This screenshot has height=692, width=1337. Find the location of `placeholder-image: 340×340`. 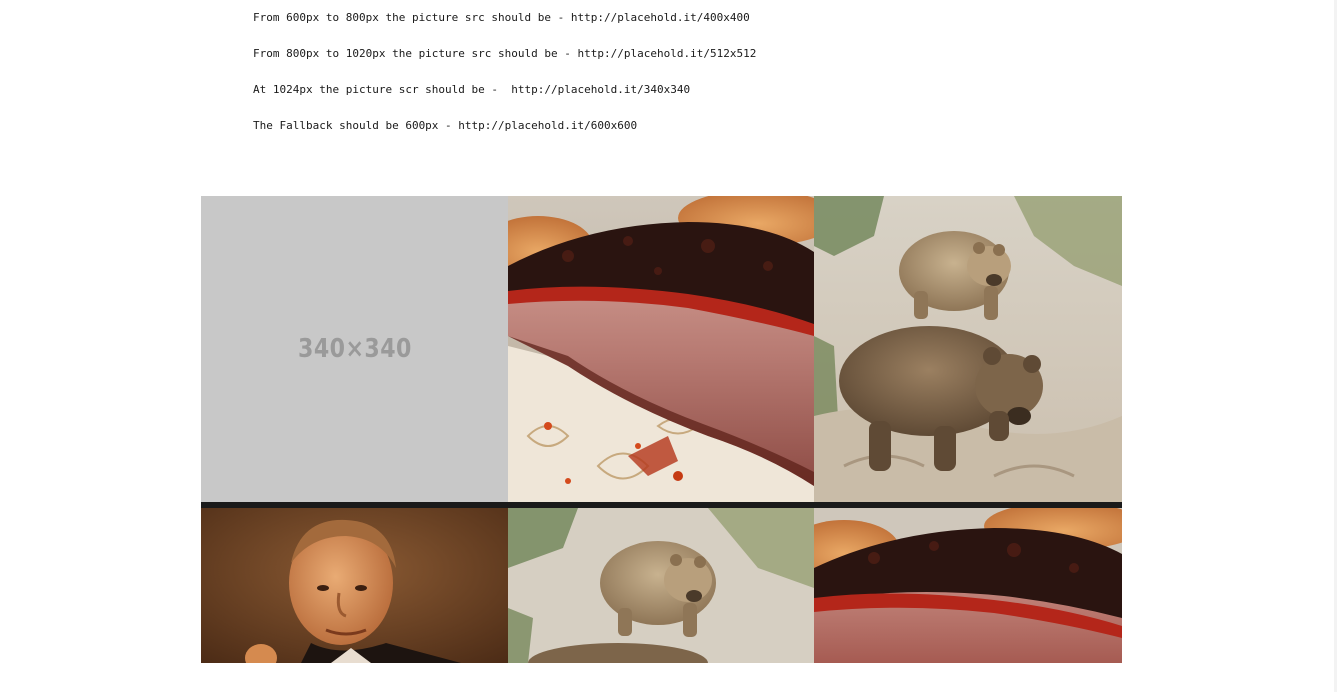

placeholder-image: 340×340 is located at coordinates (354, 349).